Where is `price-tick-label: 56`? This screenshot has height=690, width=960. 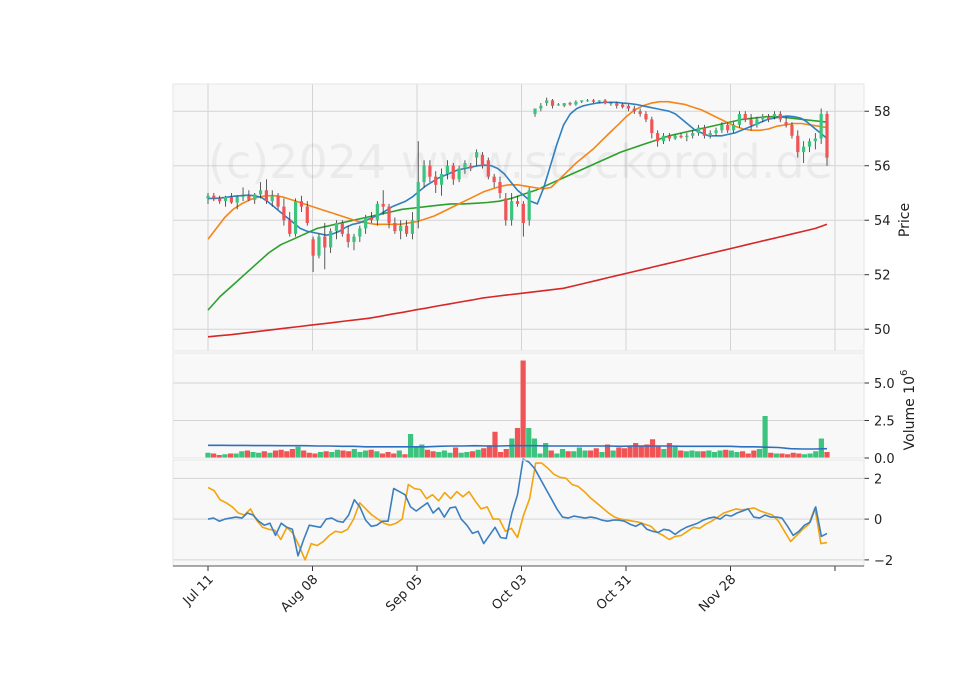
price-tick-label: 56 is located at coordinates (882, 167).